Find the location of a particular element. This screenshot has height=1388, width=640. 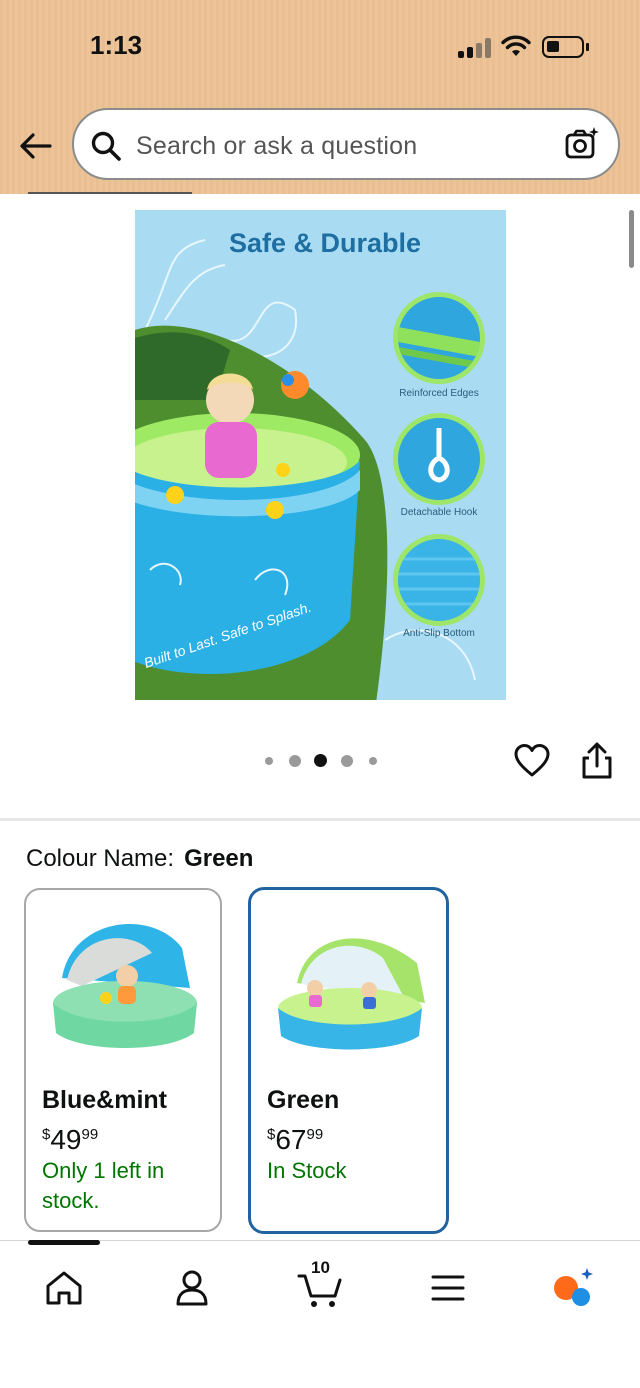

anti-slip-bottom-thumbnail is located at coordinates (439, 580).